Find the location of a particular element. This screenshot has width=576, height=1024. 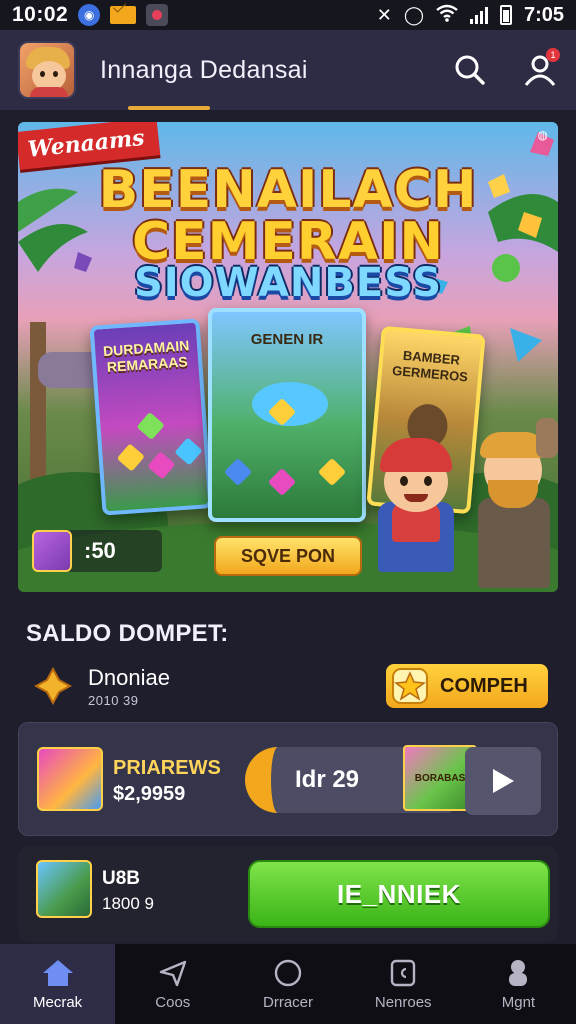

app-header: Innanga Dedansai 1 is located at coordinates (288, 70).